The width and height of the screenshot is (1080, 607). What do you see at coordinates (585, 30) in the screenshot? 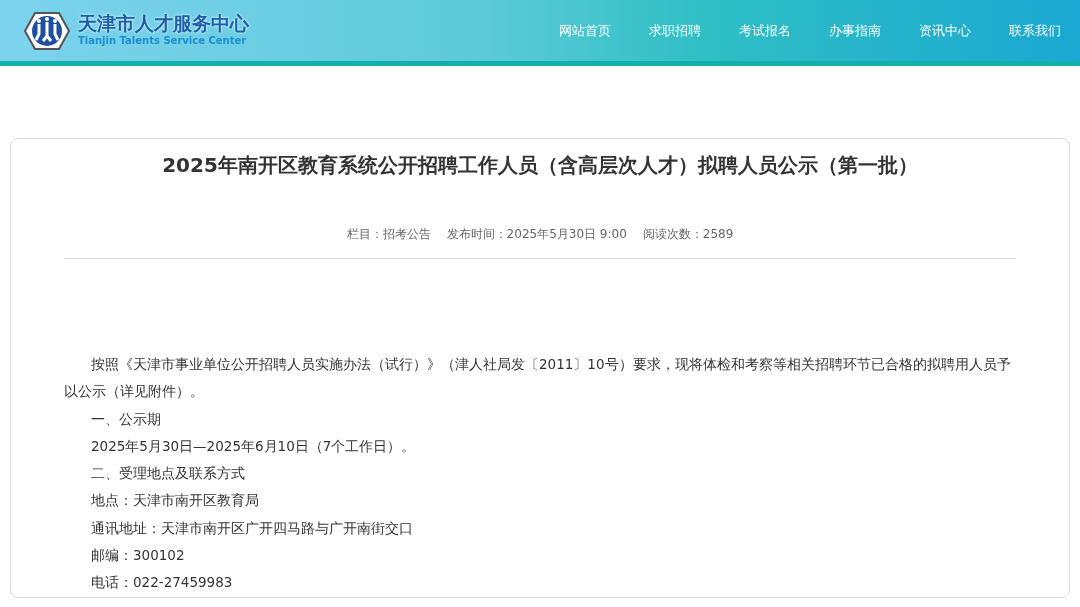
I see `nav-link: 网站首页` at bounding box center [585, 30].